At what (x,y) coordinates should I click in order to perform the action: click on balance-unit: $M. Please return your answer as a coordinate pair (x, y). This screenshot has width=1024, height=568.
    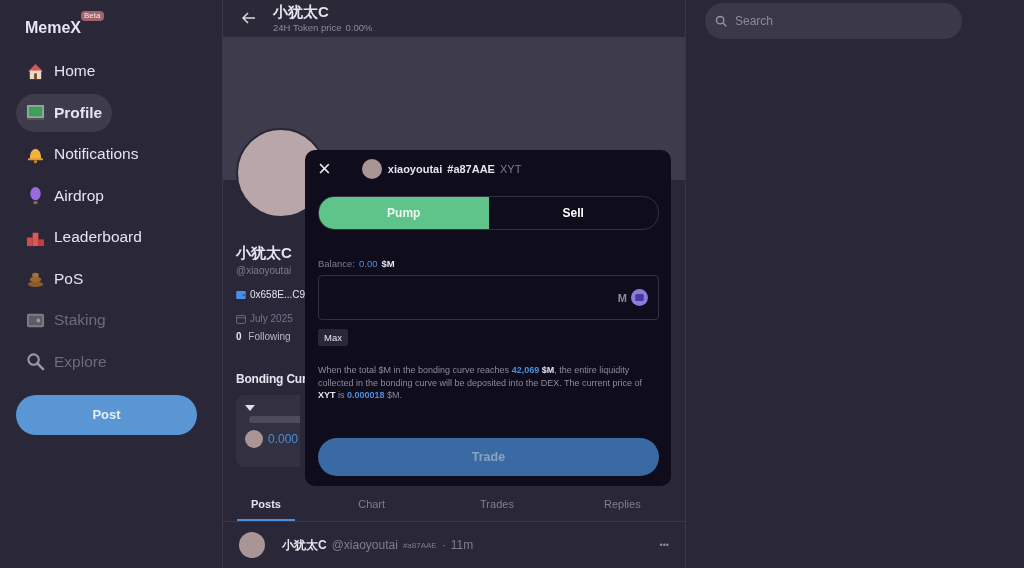
    Looking at the image, I should click on (388, 263).